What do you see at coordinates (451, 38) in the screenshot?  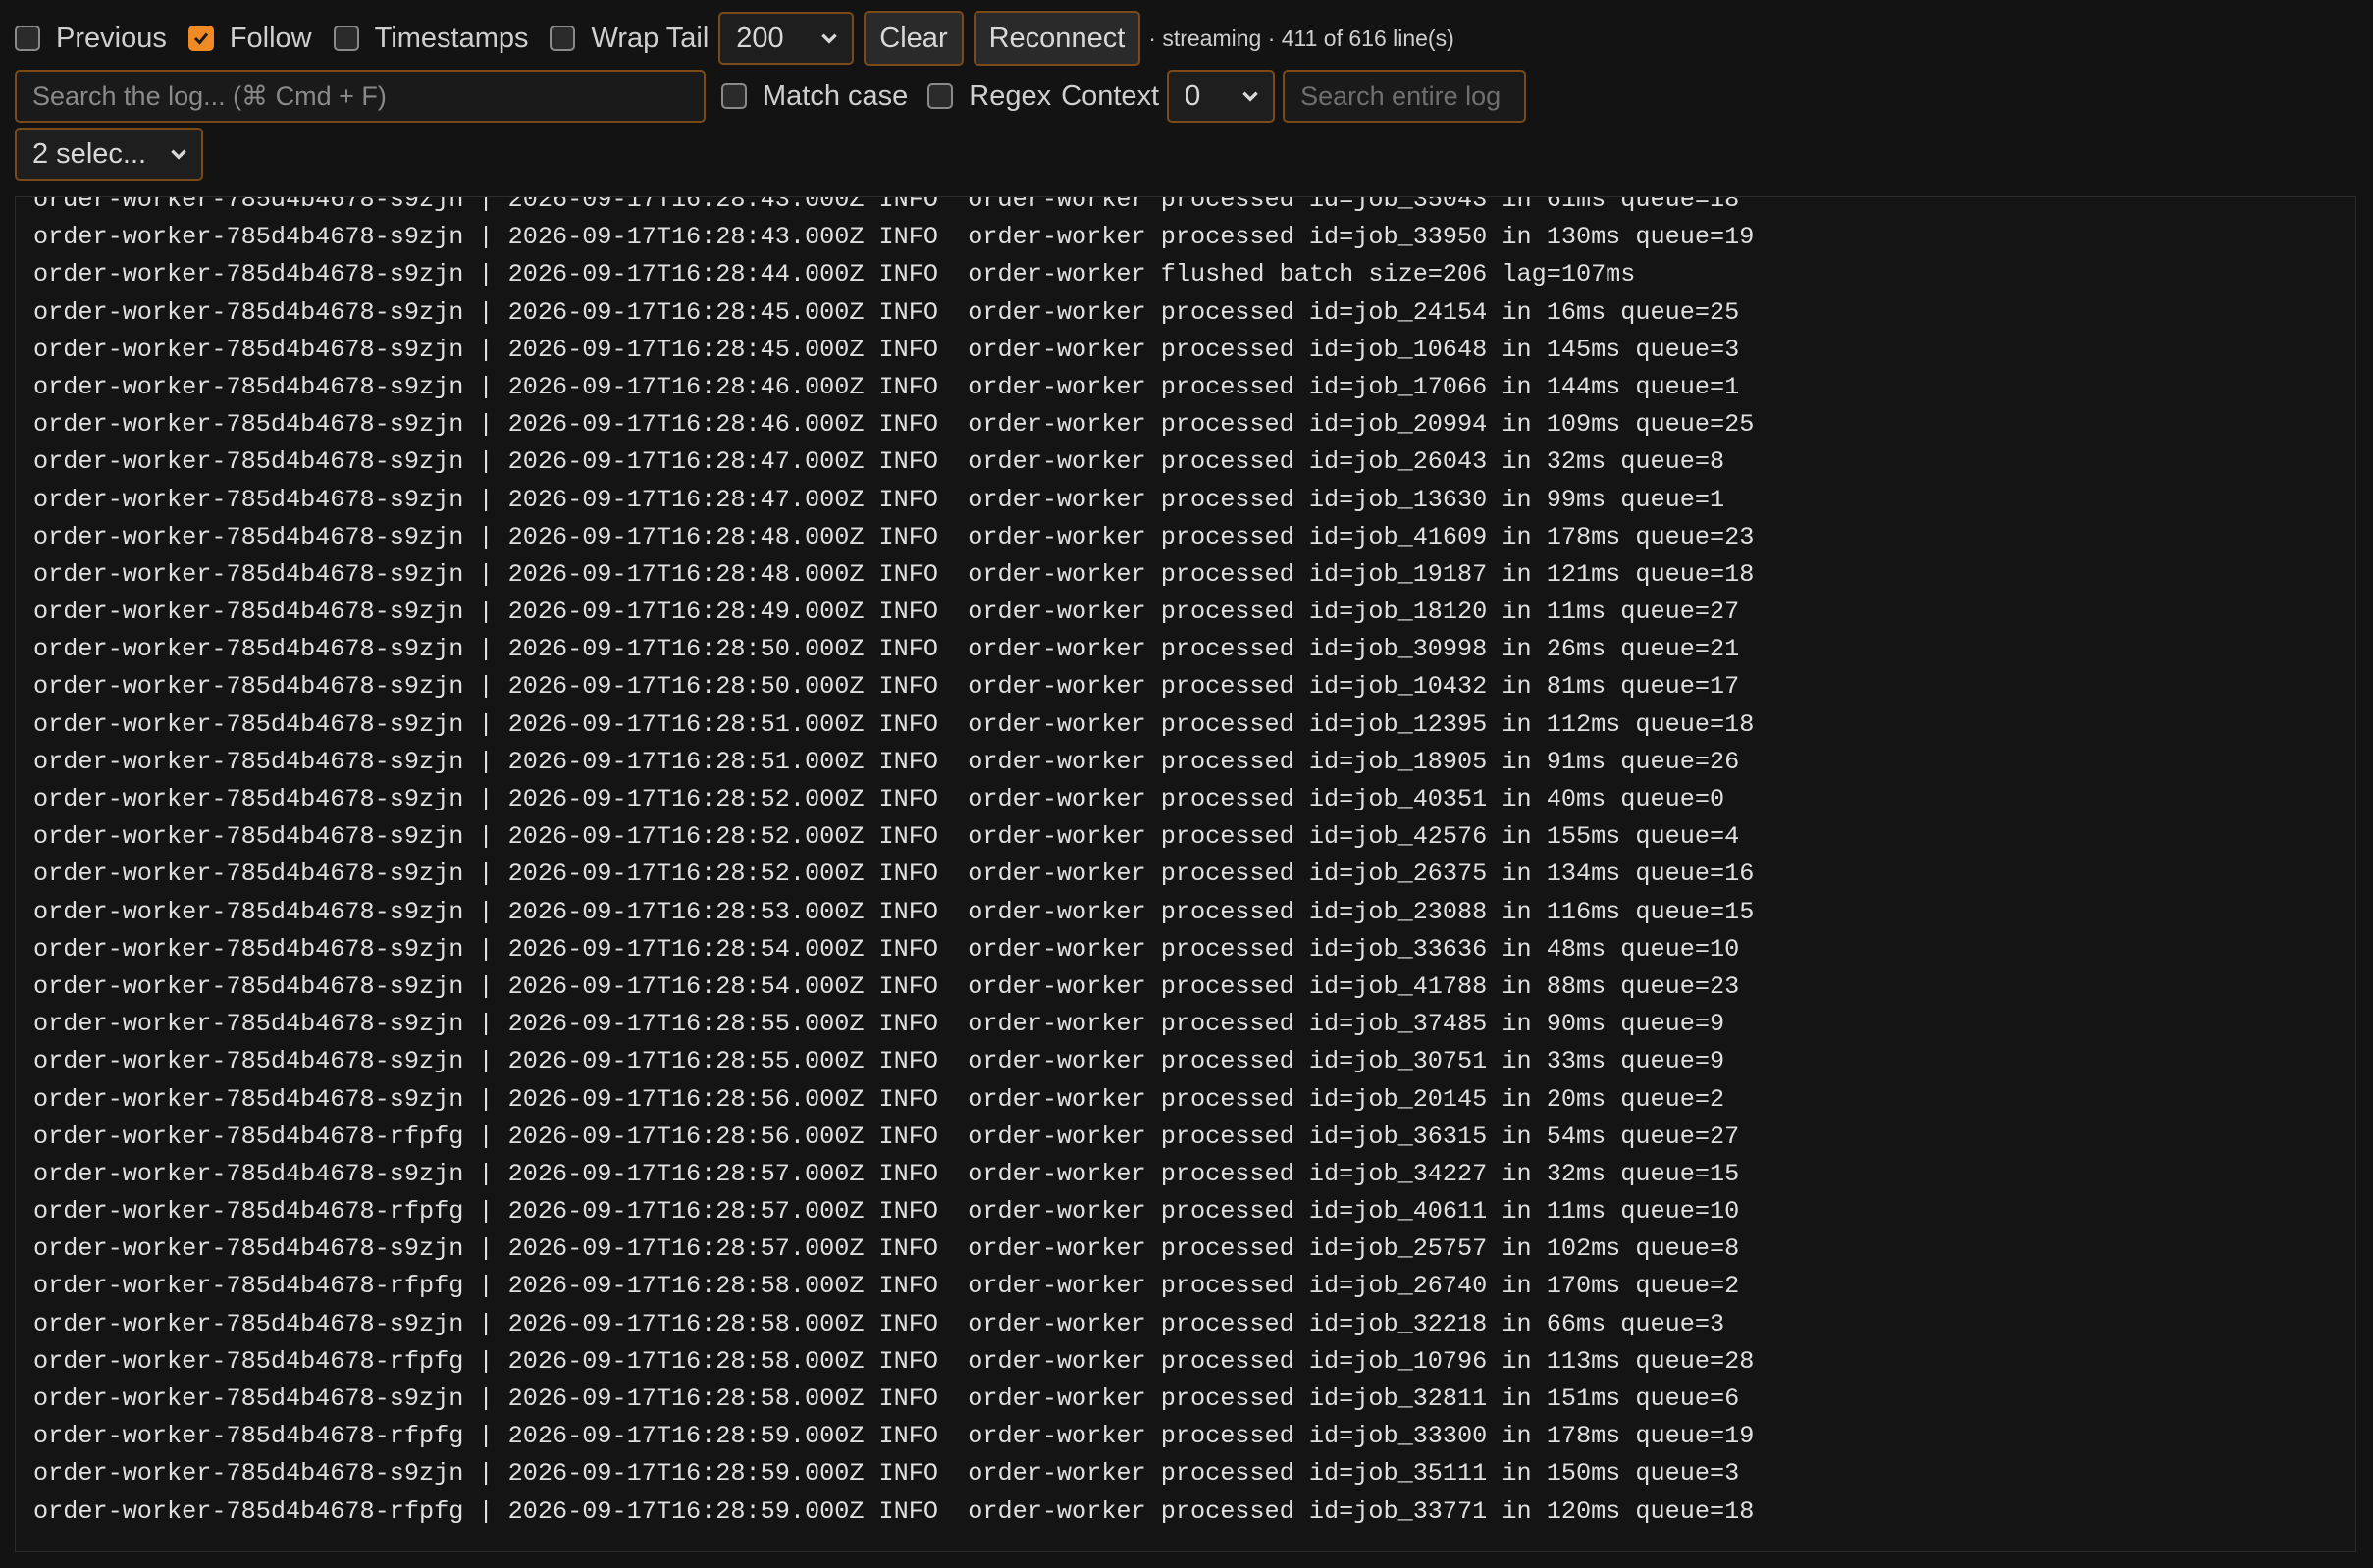 I see `timestamps-label: Timestamps` at bounding box center [451, 38].